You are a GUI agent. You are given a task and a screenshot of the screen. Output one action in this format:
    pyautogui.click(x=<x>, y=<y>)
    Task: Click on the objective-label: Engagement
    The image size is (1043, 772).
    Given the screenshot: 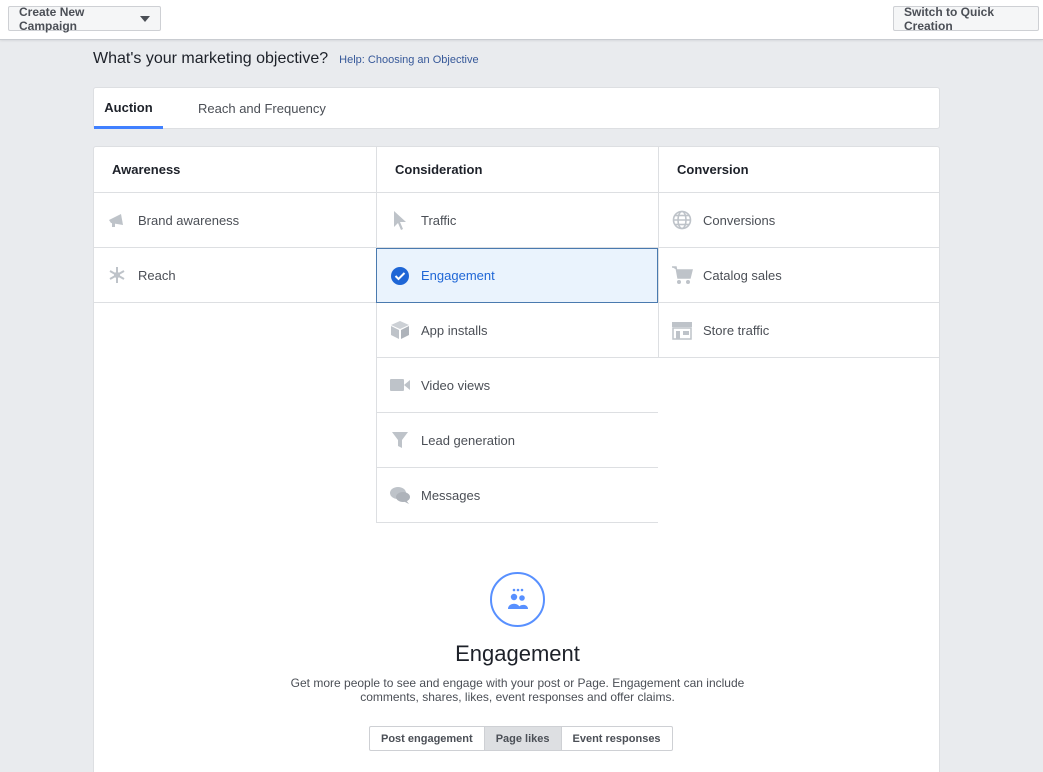 What is the action you would take?
    pyautogui.click(x=458, y=275)
    